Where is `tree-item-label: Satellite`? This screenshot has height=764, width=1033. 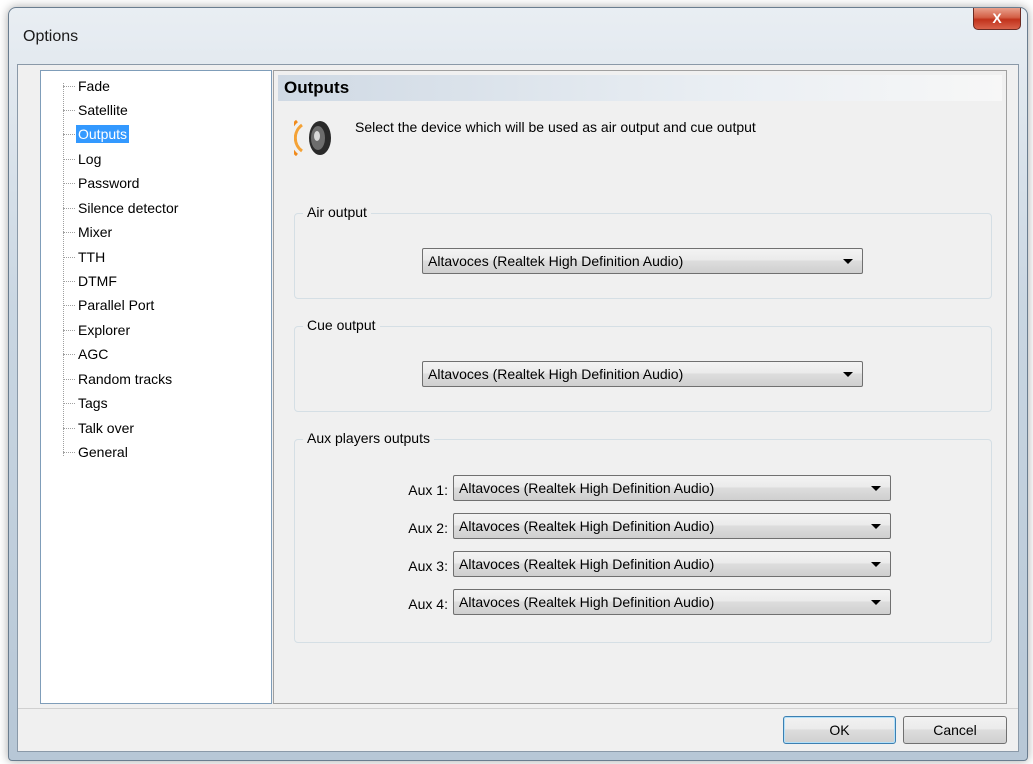 tree-item-label: Satellite is located at coordinates (103, 110).